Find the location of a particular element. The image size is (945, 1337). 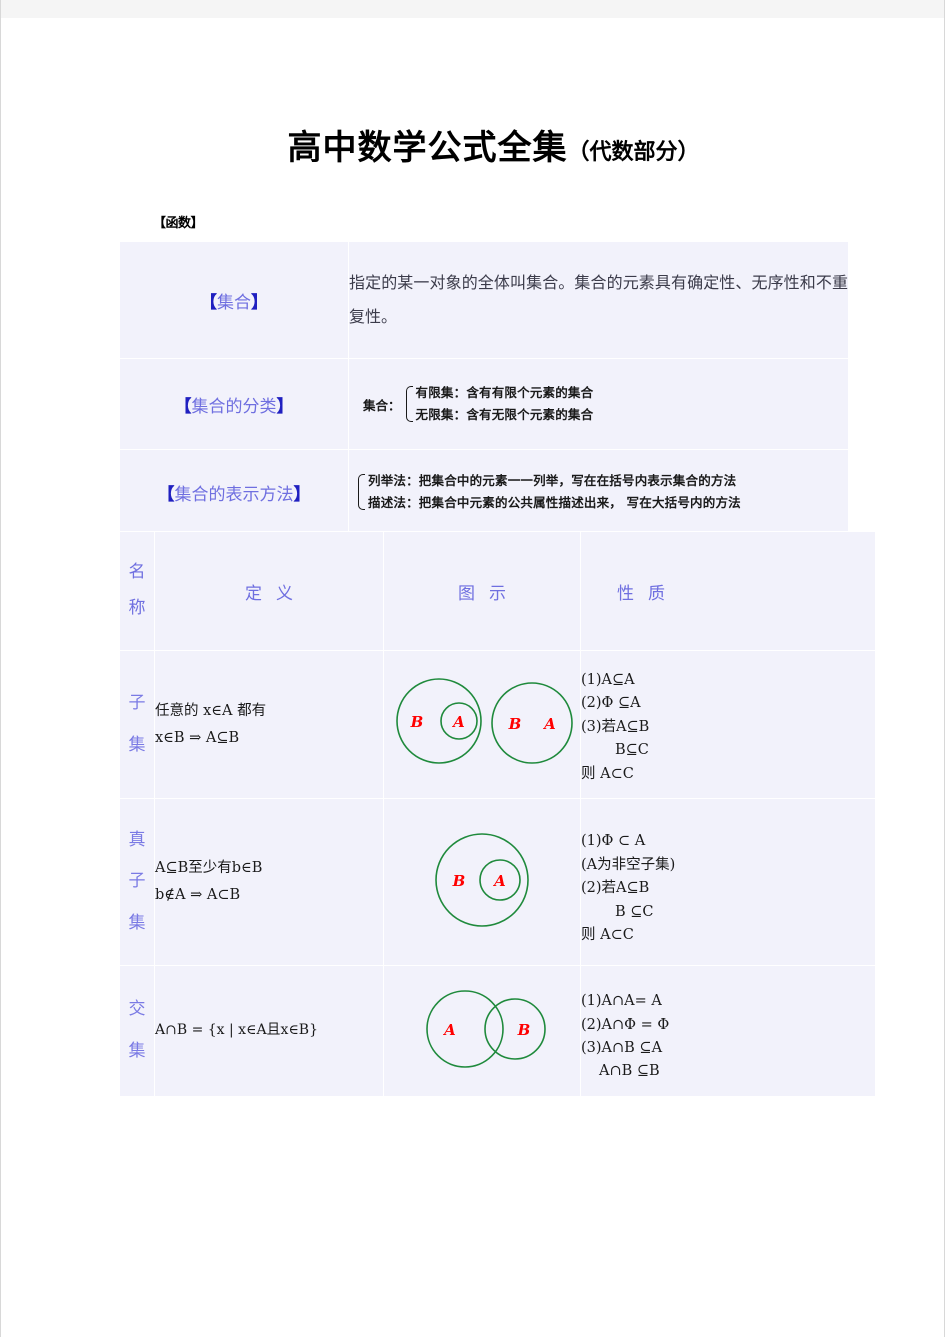

table-row: 【集合】 指定的某一对象的全体叫集合。集合的元素具有确定性、无序性和不重复性。 is located at coordinates (484, 300).